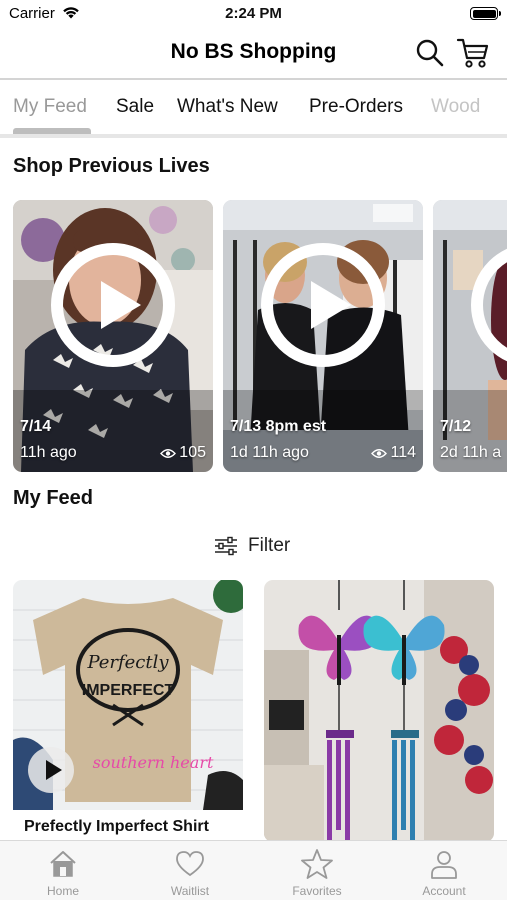 This screenshot has height=900, width=507. I want to click on search-icon, so click(430, 53).